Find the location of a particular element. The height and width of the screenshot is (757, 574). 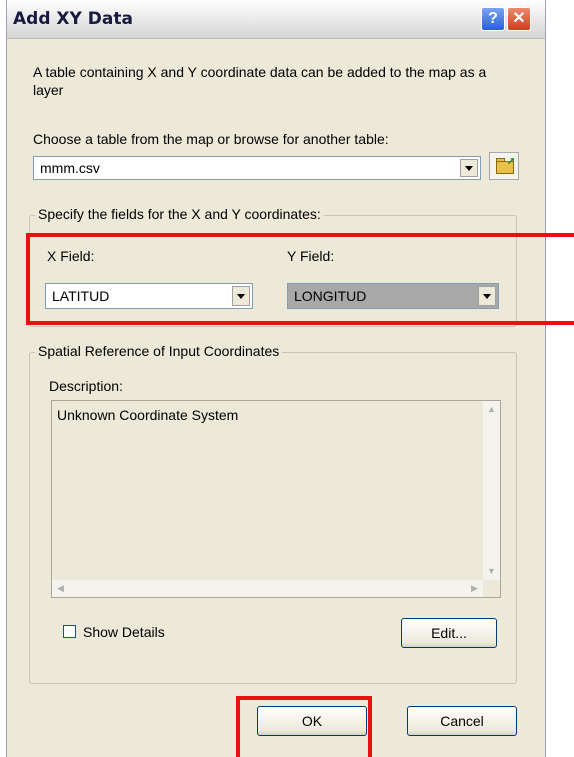

y-field-dropdown-button is located at coordinates (487, 296).